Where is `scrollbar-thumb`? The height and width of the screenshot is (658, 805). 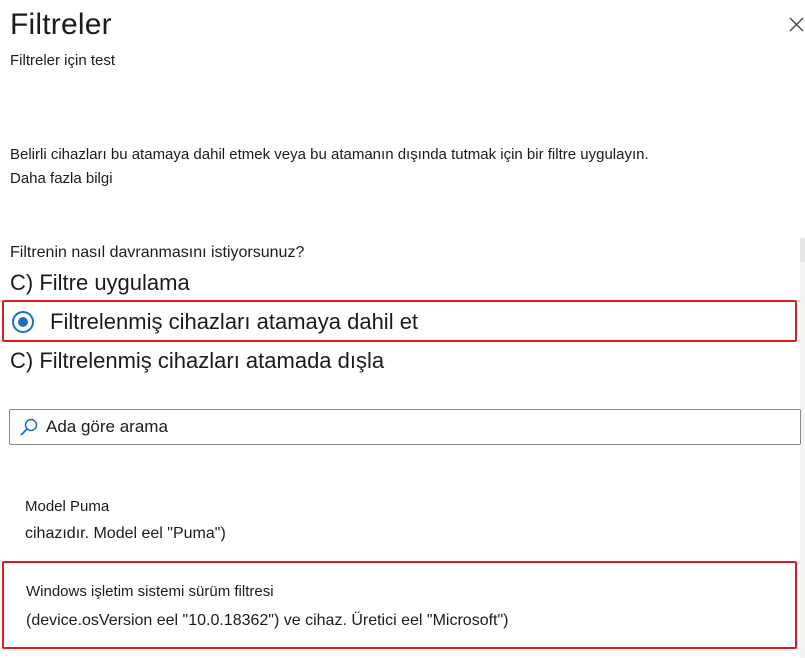 scrollbar-thumb is located at coordinates (802, 250).